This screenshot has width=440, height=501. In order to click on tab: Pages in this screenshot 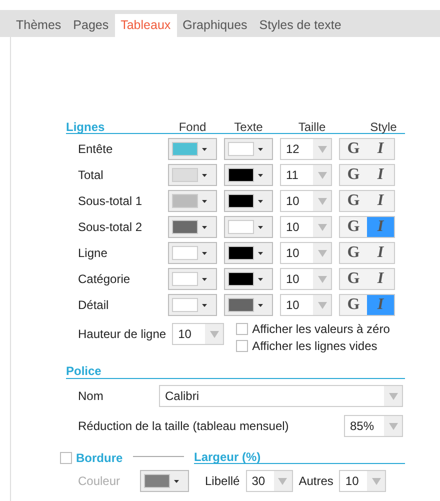, I will do `click(91, 25)`.